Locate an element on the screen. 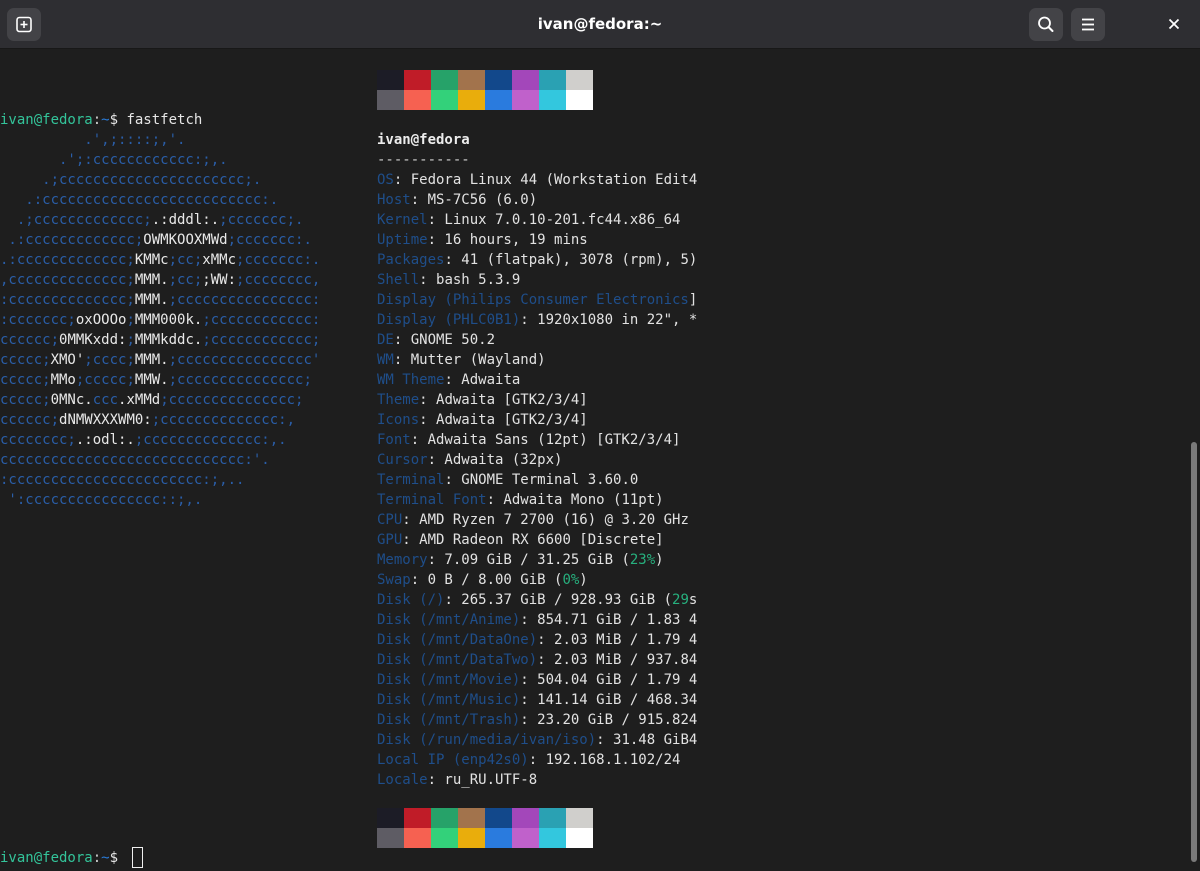 This screenshot has height=871, width=1200. info-key: Disk (/mnt/Trash) is located at coordinates (449, 720).